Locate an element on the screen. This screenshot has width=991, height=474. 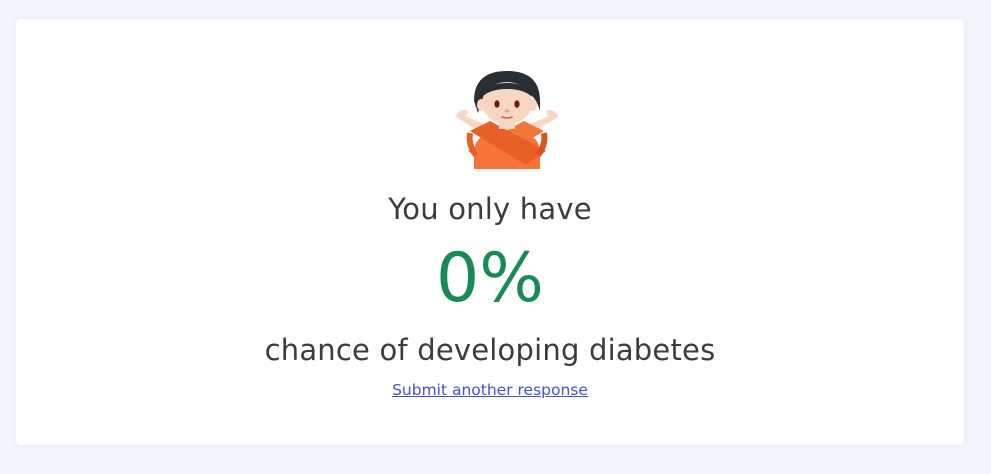
submit-another-response-link: Submit another response is located at coordinates (490, 390).